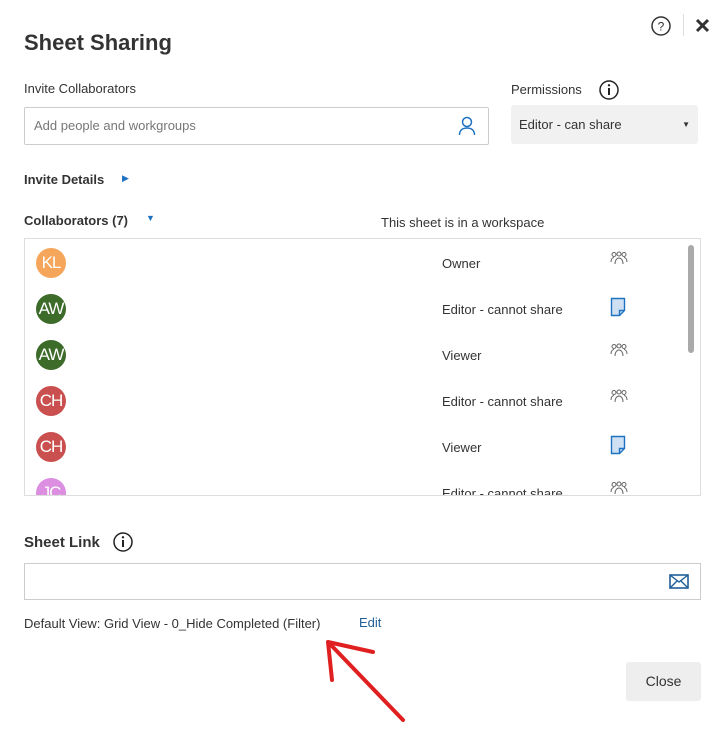 Image resolution: width=721 pixels, height=730 pixels. What do you see at coordinates (362, 581) in the screenshot?
I see `sheet-link-field` at bounding box center [362, 581].